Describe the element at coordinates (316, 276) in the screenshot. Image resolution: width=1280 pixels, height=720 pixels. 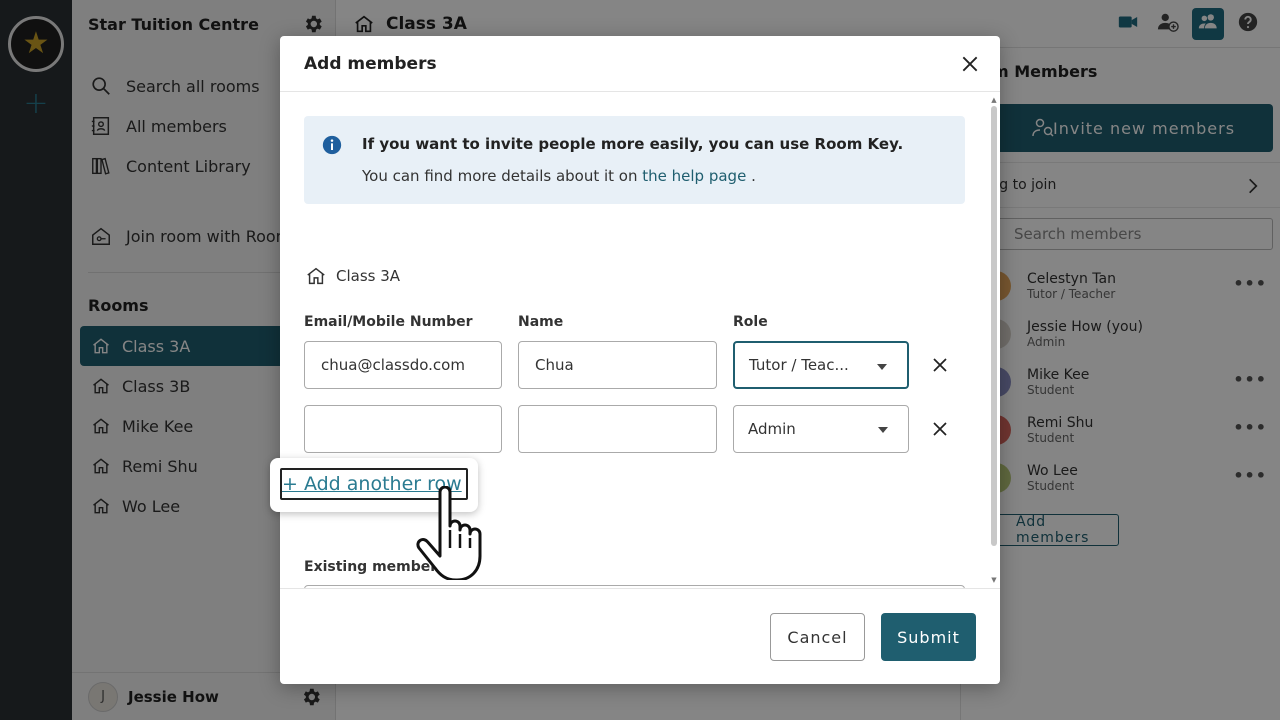
I see `home-icon` at that location.